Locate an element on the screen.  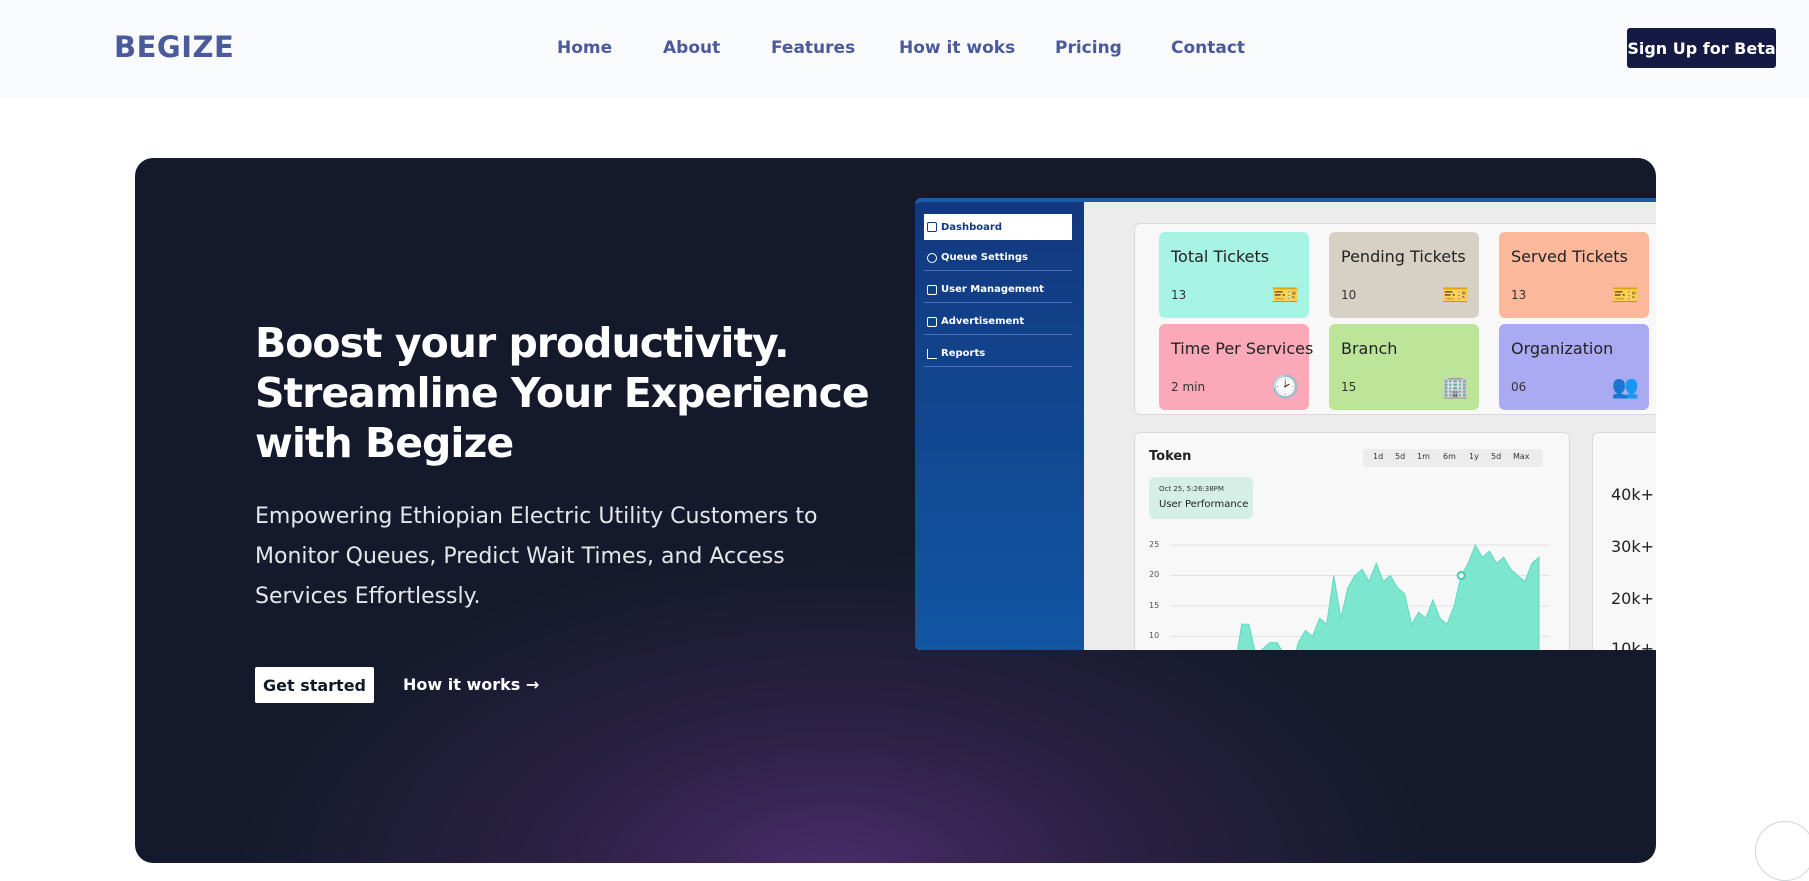
headline-line: Boost your productivity. is located at coordinates (565, 343).